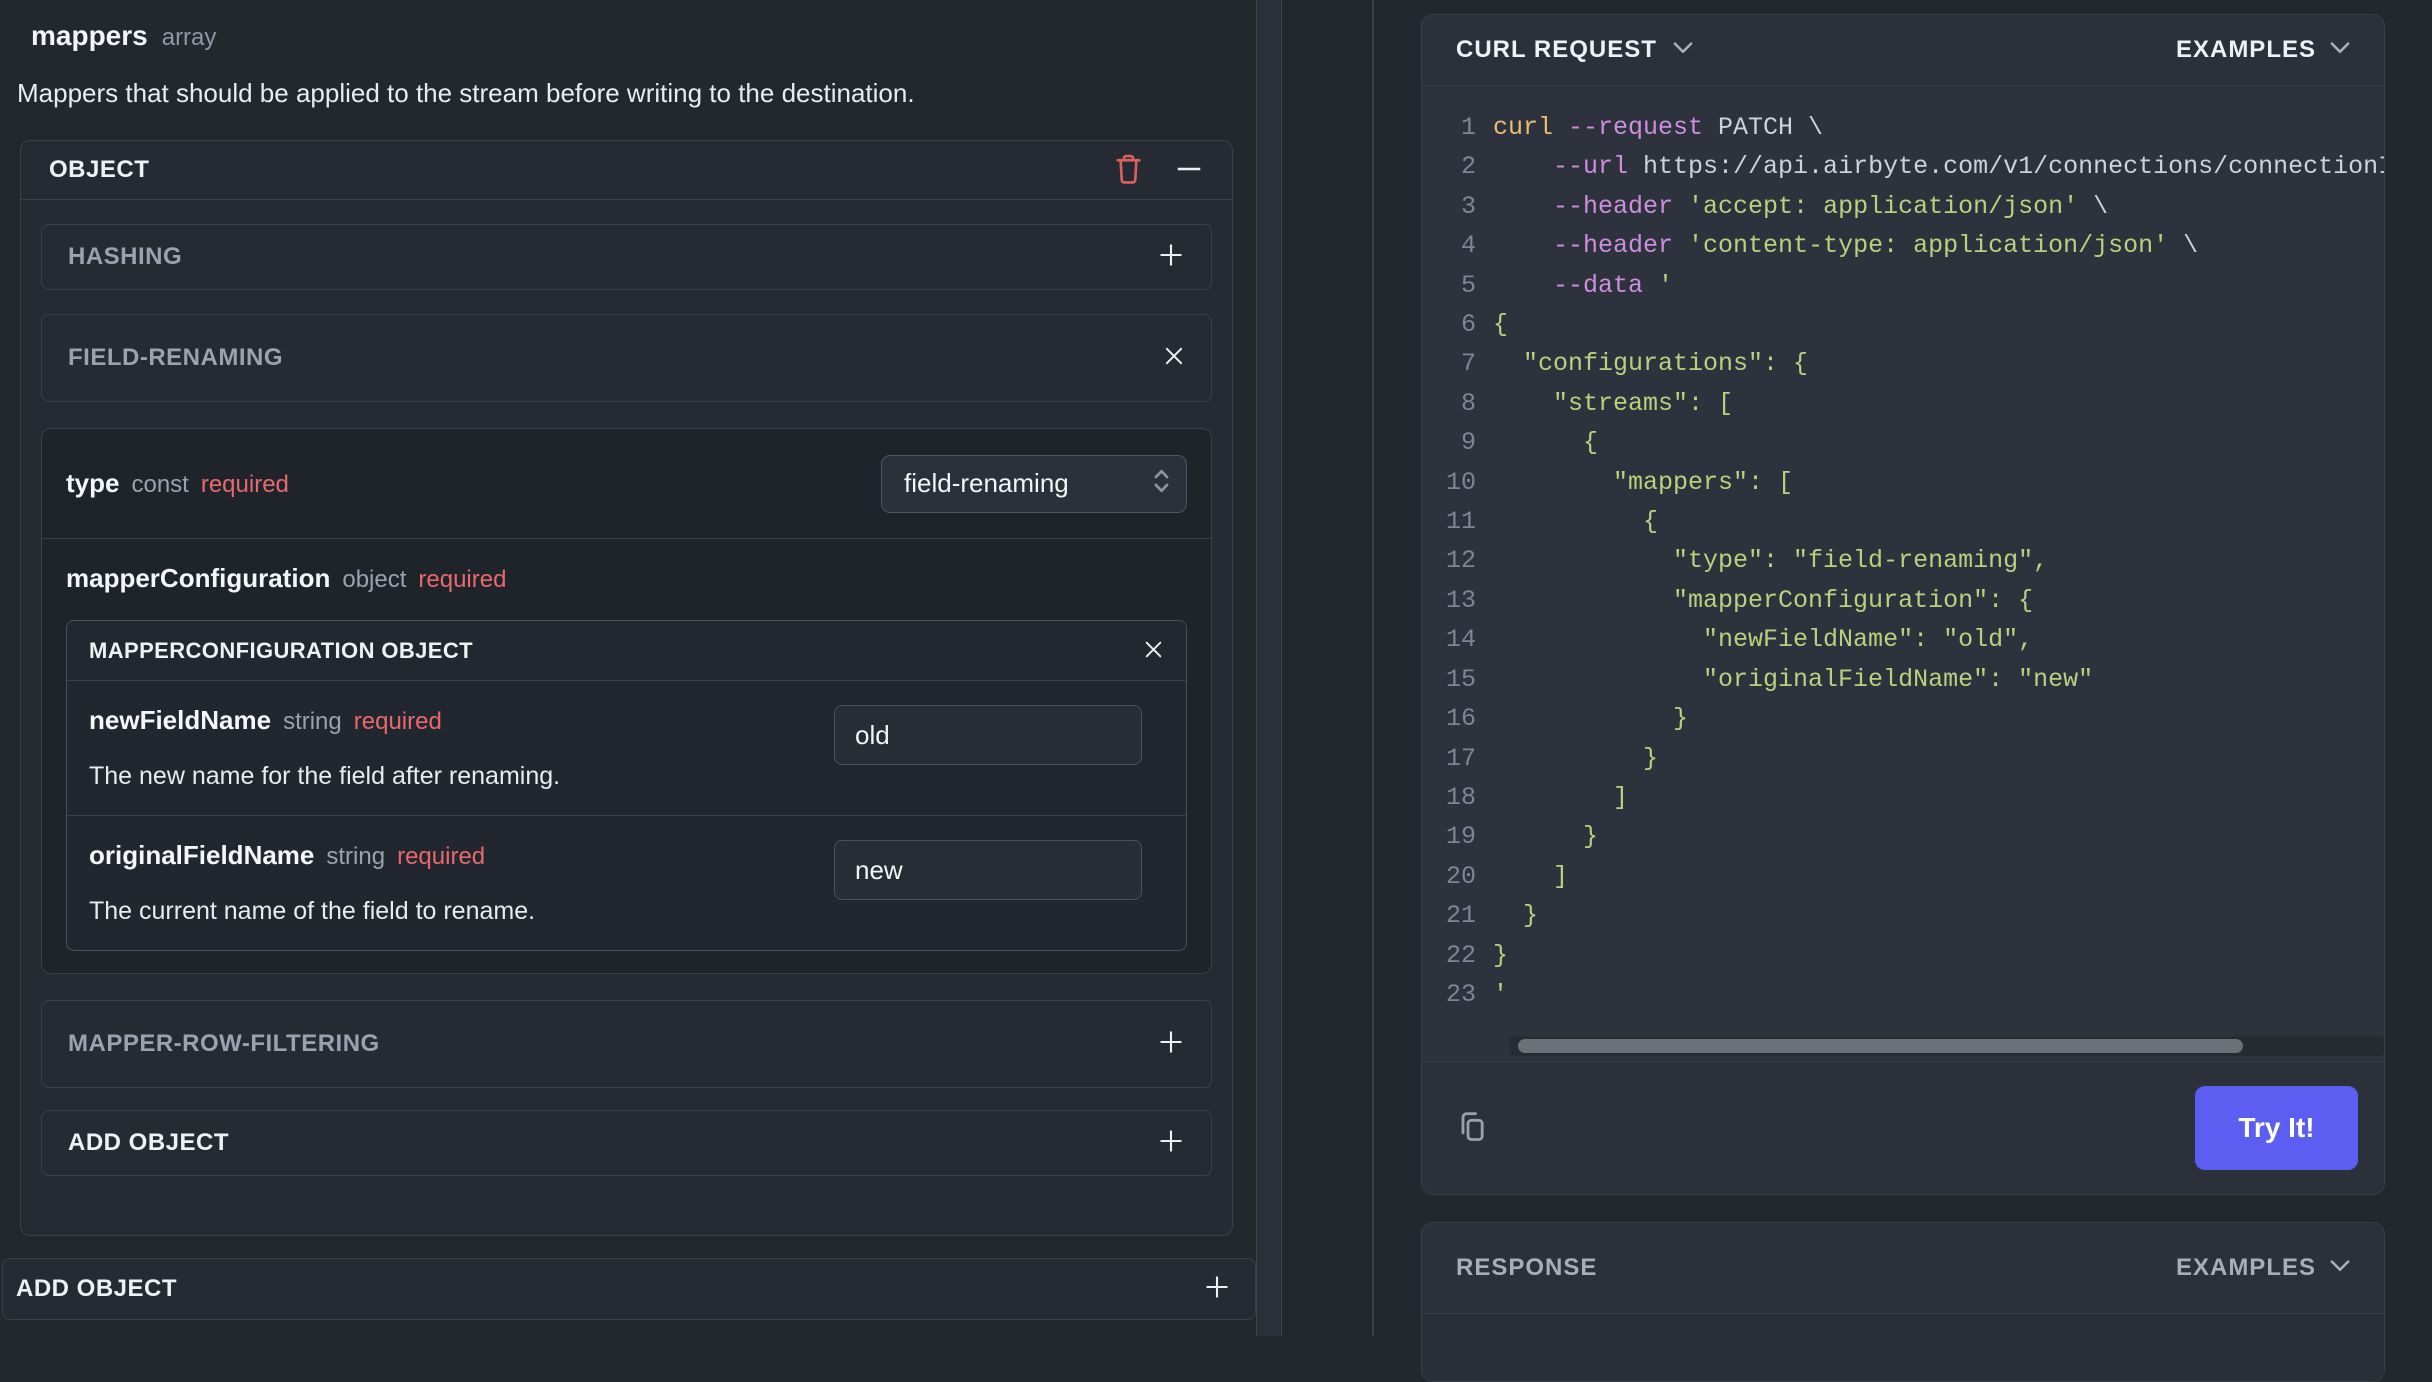  Describe the element at coordinates (1911, 285) in the screenshot. I see `code-line: 5 --data '` at that location.